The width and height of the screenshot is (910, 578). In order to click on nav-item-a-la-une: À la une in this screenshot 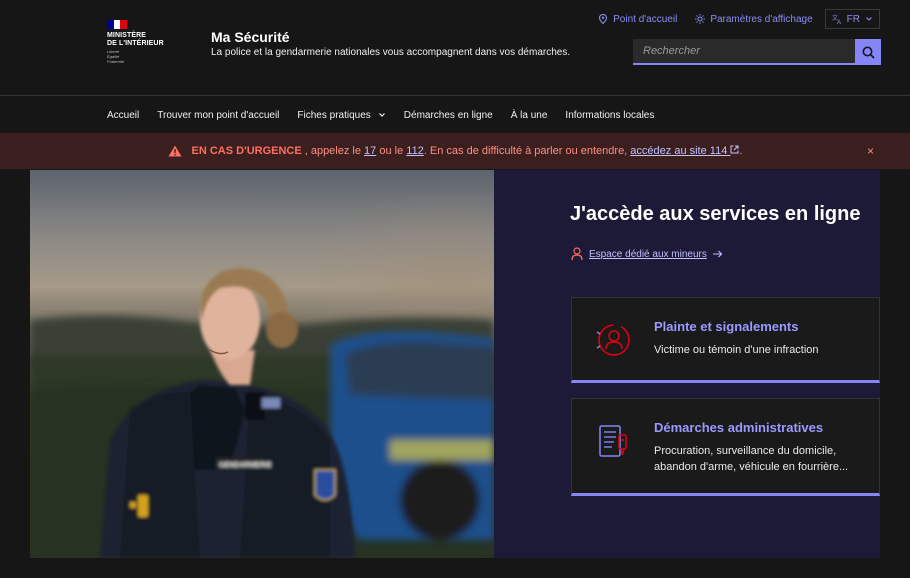, I will do `click(529, 115)`.